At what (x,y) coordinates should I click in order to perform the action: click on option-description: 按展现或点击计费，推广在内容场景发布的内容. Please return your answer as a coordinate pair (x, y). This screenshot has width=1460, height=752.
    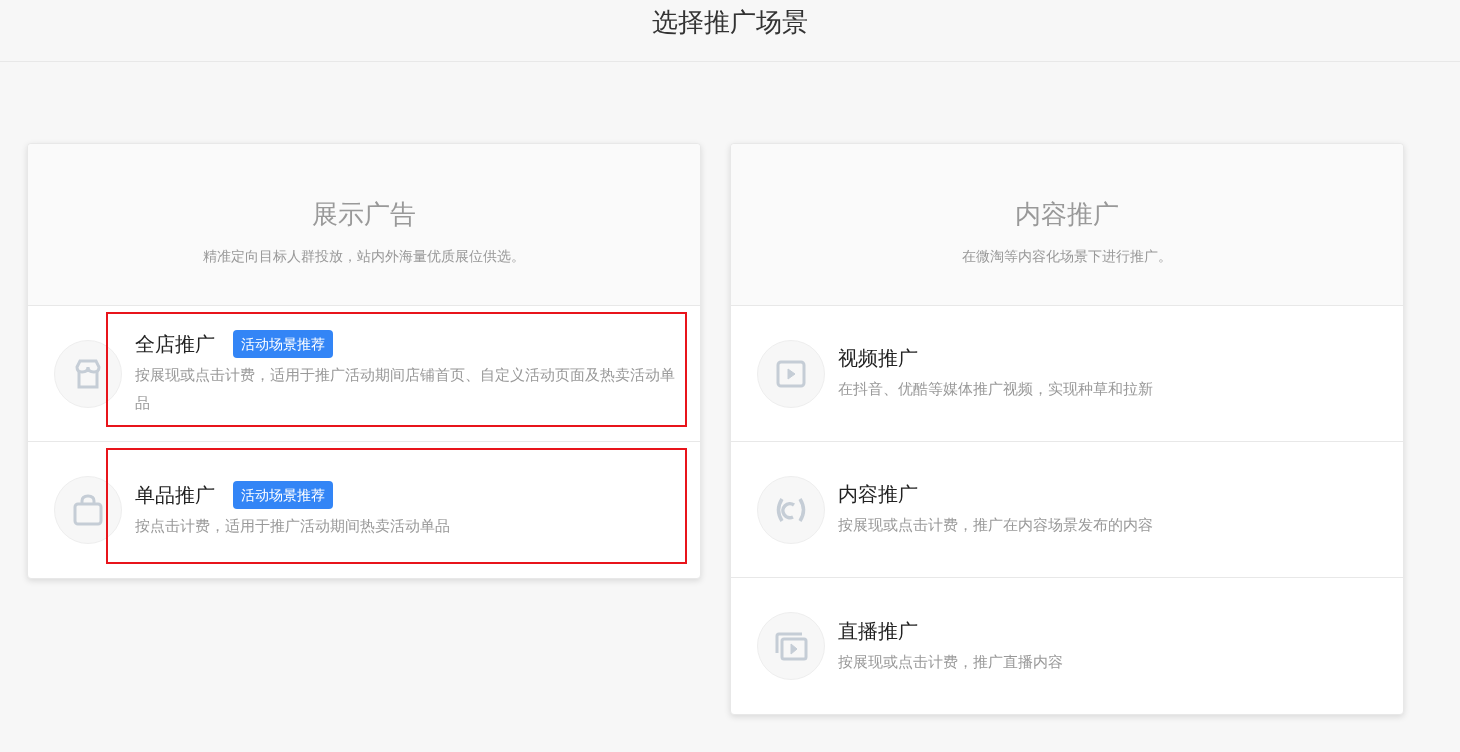
    Looking at the image, I should click on (996, 525).